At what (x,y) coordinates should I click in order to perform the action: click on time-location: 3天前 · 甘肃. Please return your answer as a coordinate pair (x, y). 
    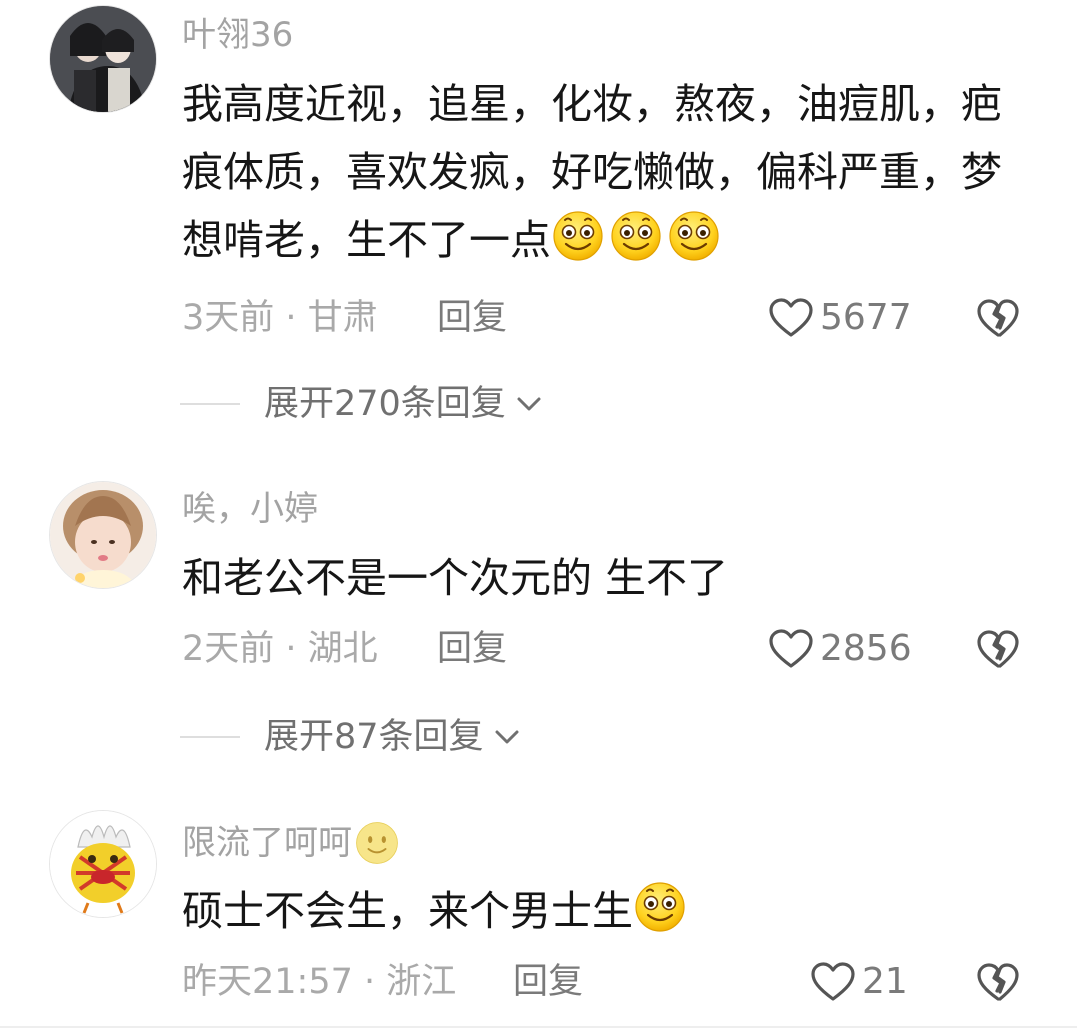
    Looking at the image, I should click on (280, 318).